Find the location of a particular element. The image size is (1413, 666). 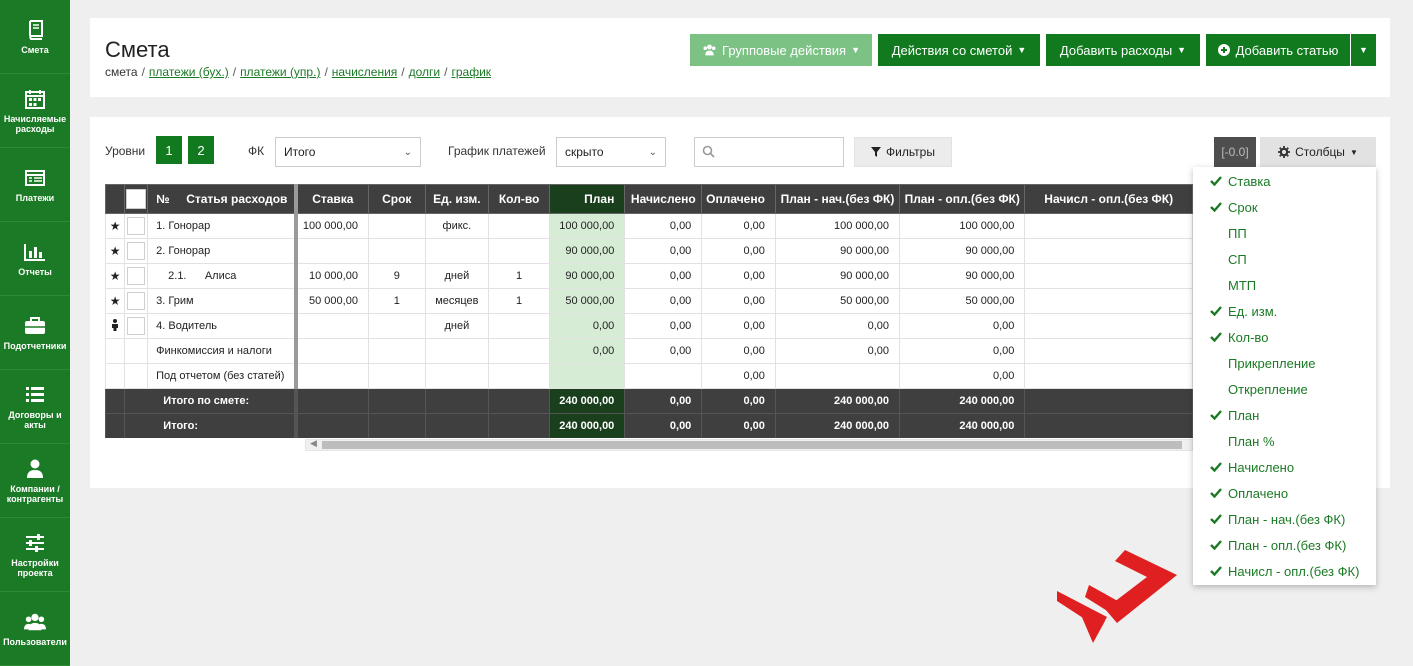

cell-rate: 100 000,00 is located at coordinates (332, 226).